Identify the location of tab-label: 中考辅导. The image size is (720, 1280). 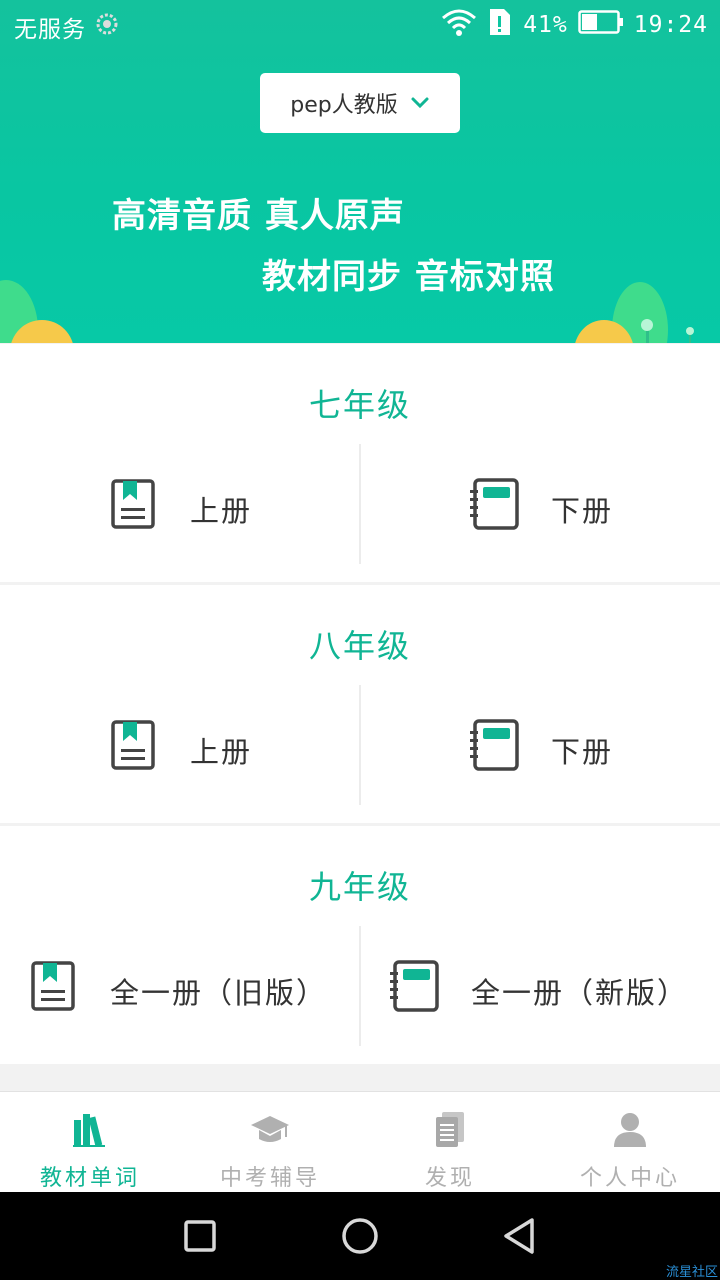
(269, 1178).